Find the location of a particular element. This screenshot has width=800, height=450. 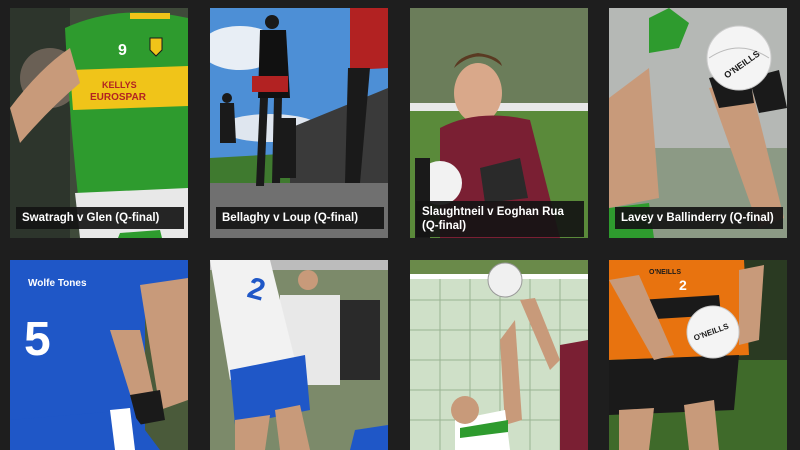

photo-row2-col3 is located at coordinates (499, 355).